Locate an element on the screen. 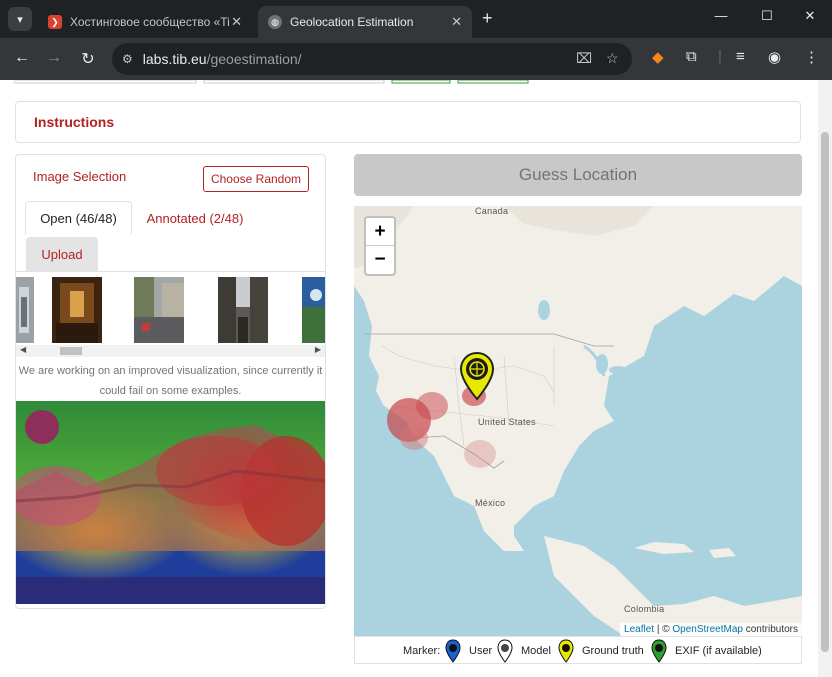 The height and width of the screenshot is (677, 832). leaflet-link: Leaflet is located at coordinates (639, 629).